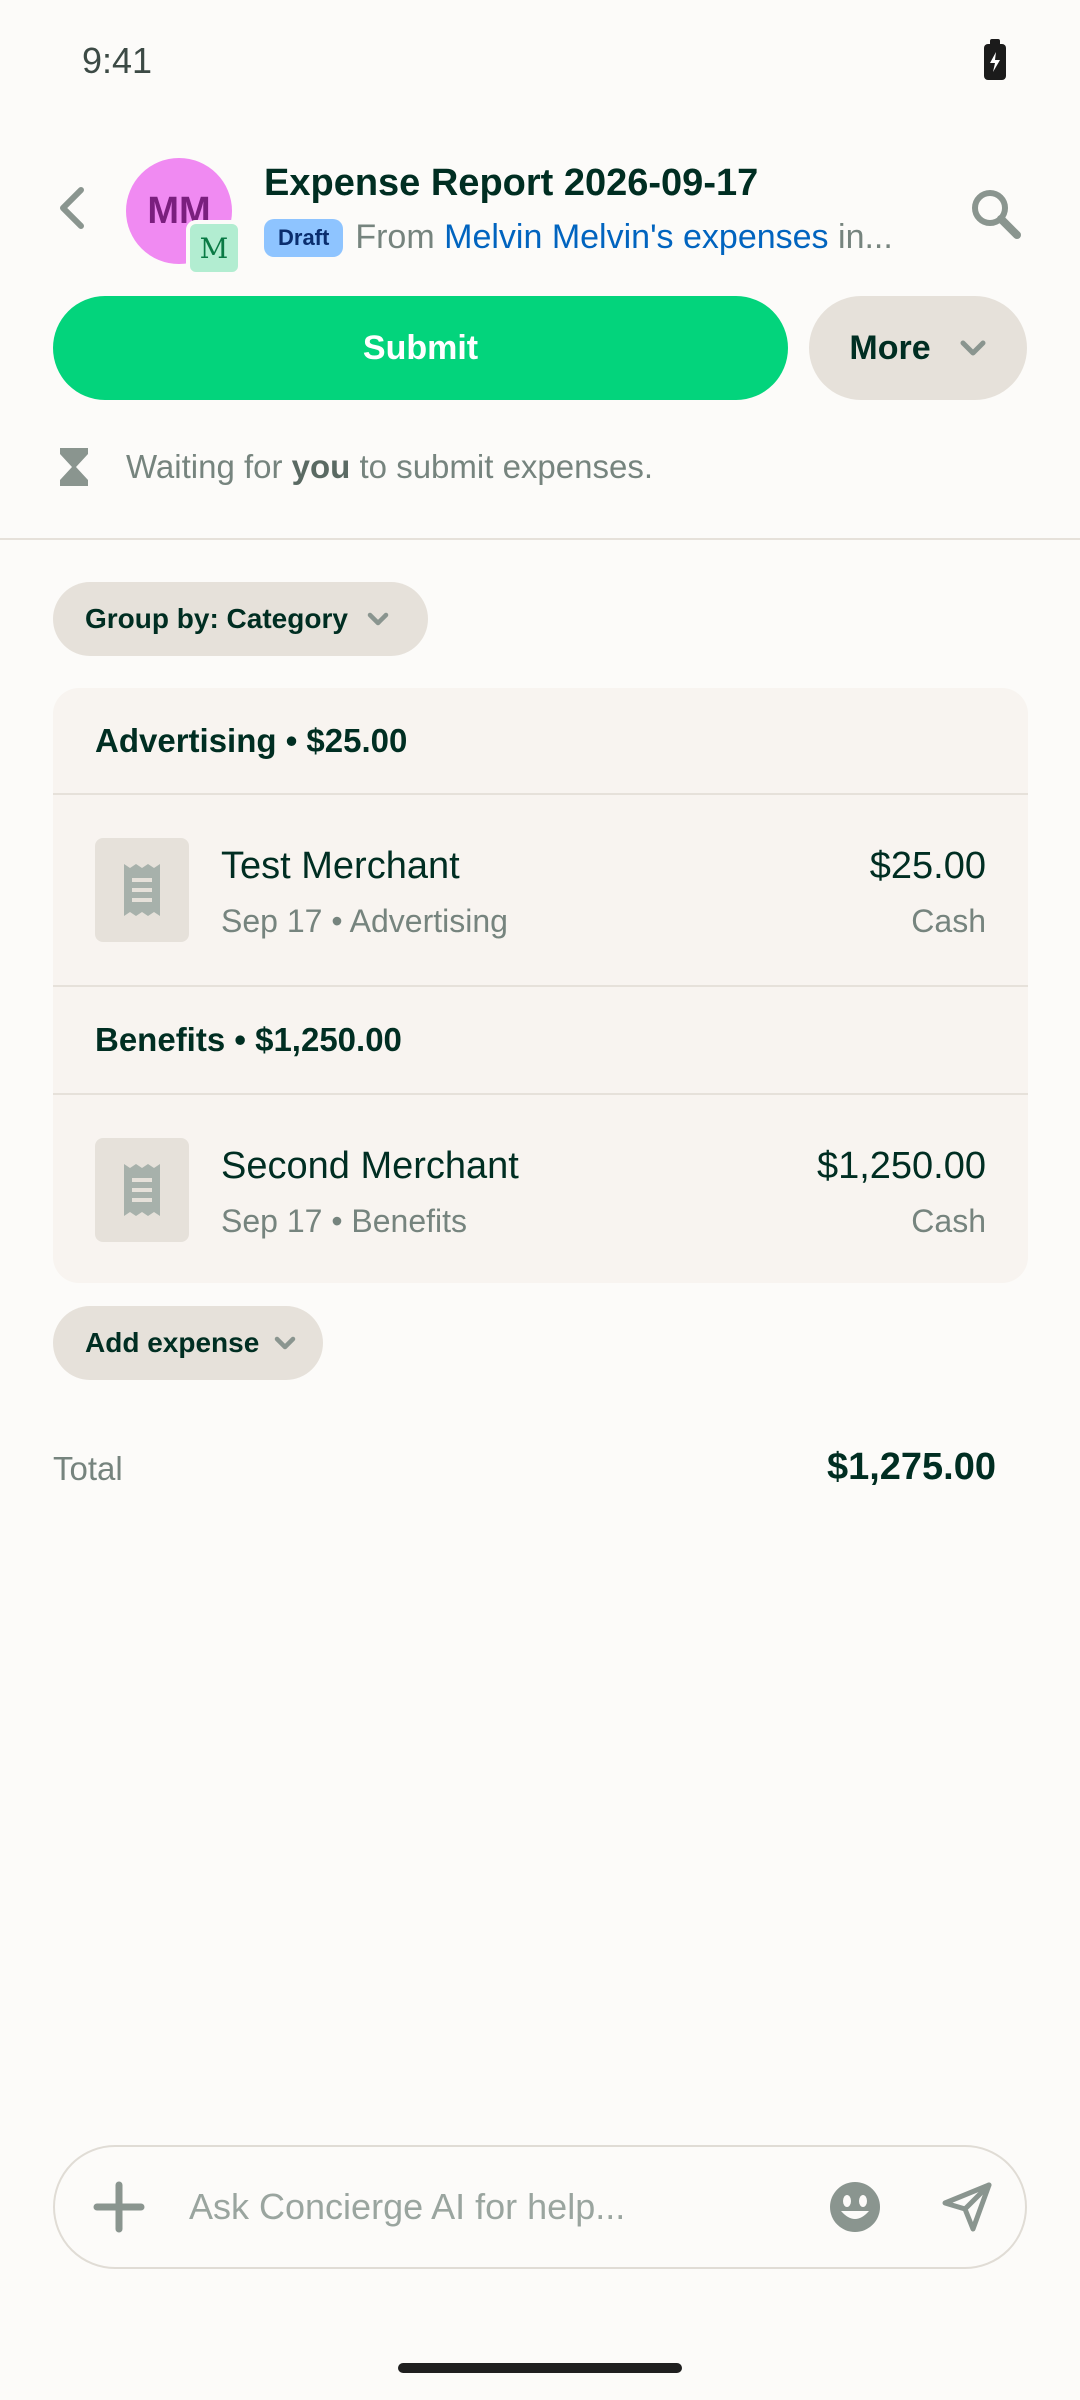  Describe the element at coordinates (117, 60) in the screenshot. I see `status-time: 9:41` at that location.